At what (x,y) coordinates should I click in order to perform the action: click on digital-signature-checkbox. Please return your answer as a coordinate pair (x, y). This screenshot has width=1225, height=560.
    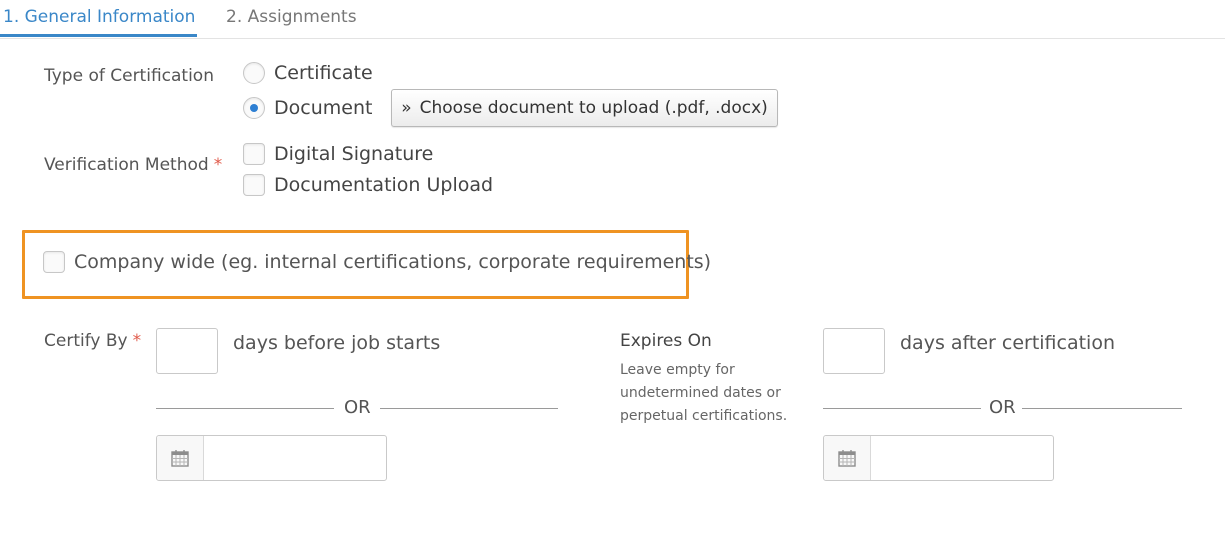
    Looking at the image, I should click on (254, 154).